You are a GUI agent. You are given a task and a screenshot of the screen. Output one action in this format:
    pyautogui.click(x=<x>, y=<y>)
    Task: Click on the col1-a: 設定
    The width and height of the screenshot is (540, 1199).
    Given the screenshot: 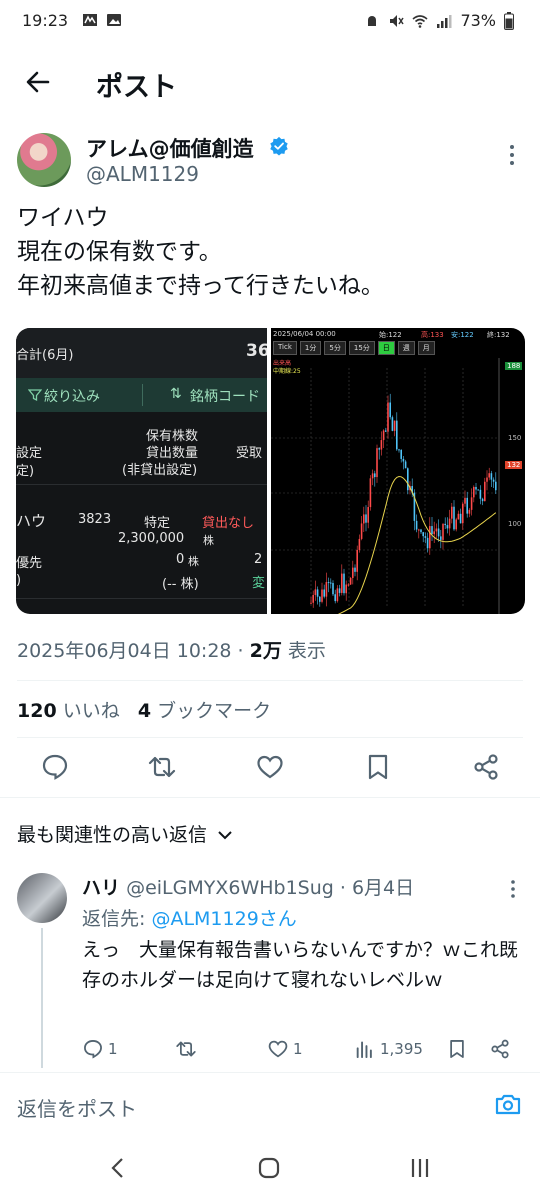 What is the action you would take?
    pyautogui.click(x=29, y=453)
    